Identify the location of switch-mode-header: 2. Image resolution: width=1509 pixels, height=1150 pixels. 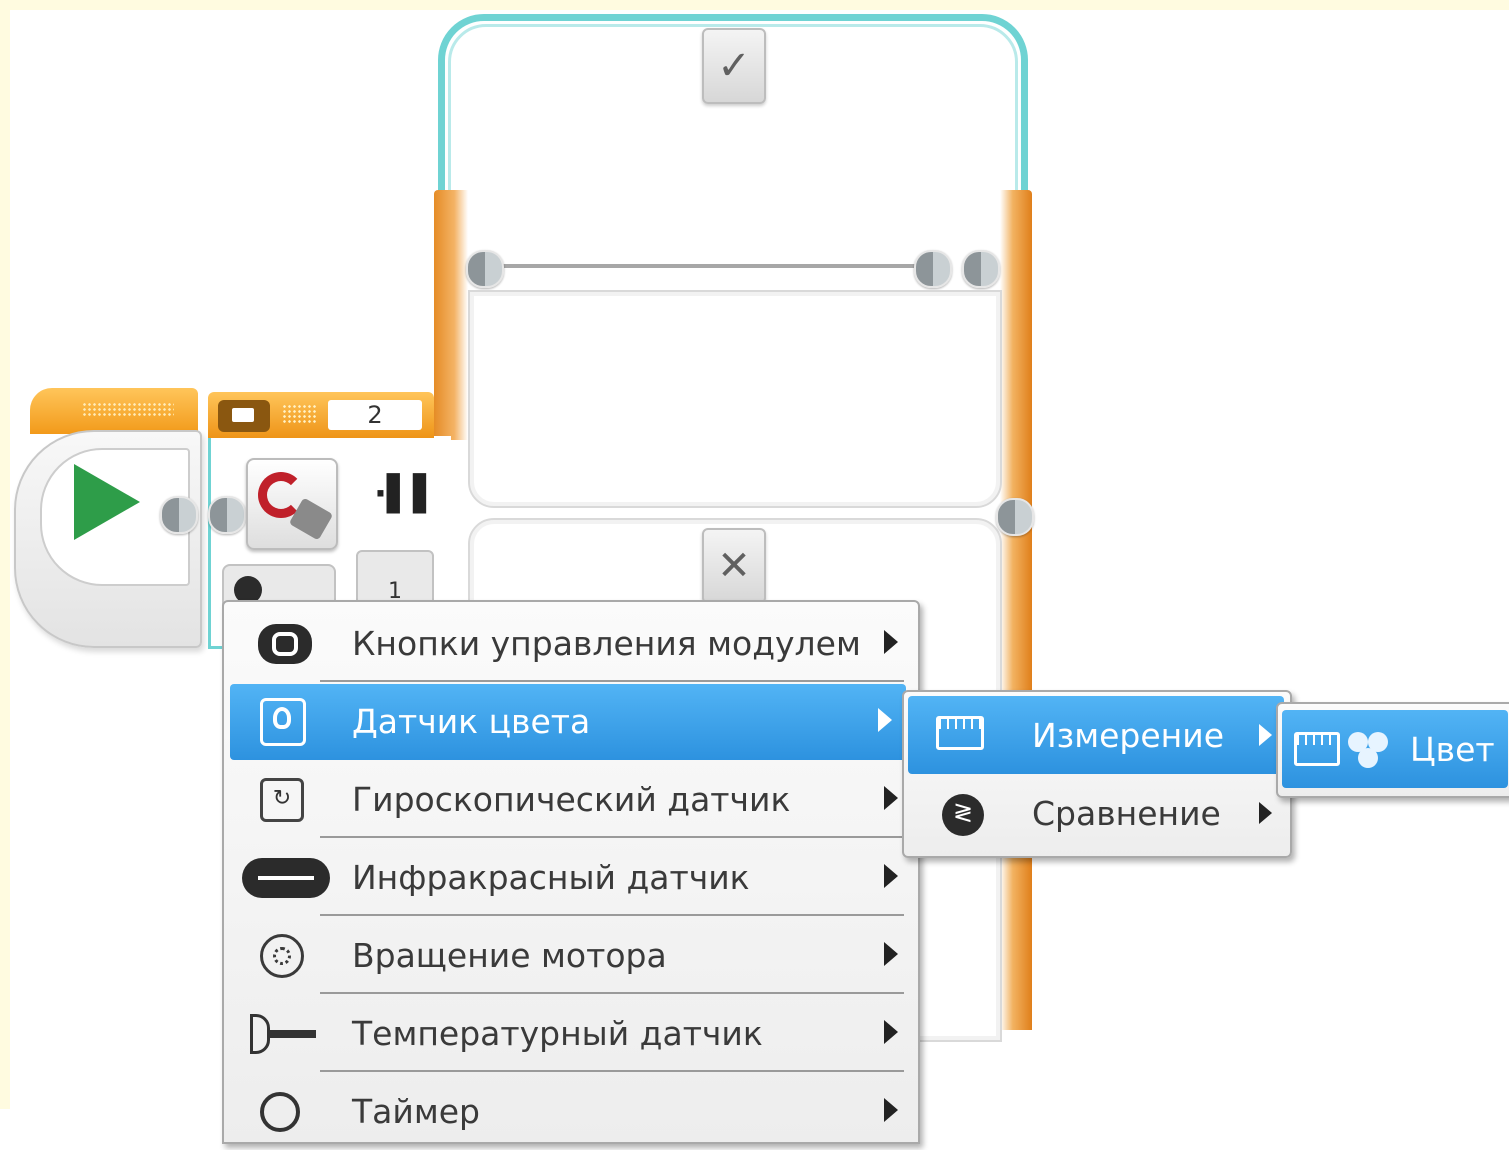
(321, 415).